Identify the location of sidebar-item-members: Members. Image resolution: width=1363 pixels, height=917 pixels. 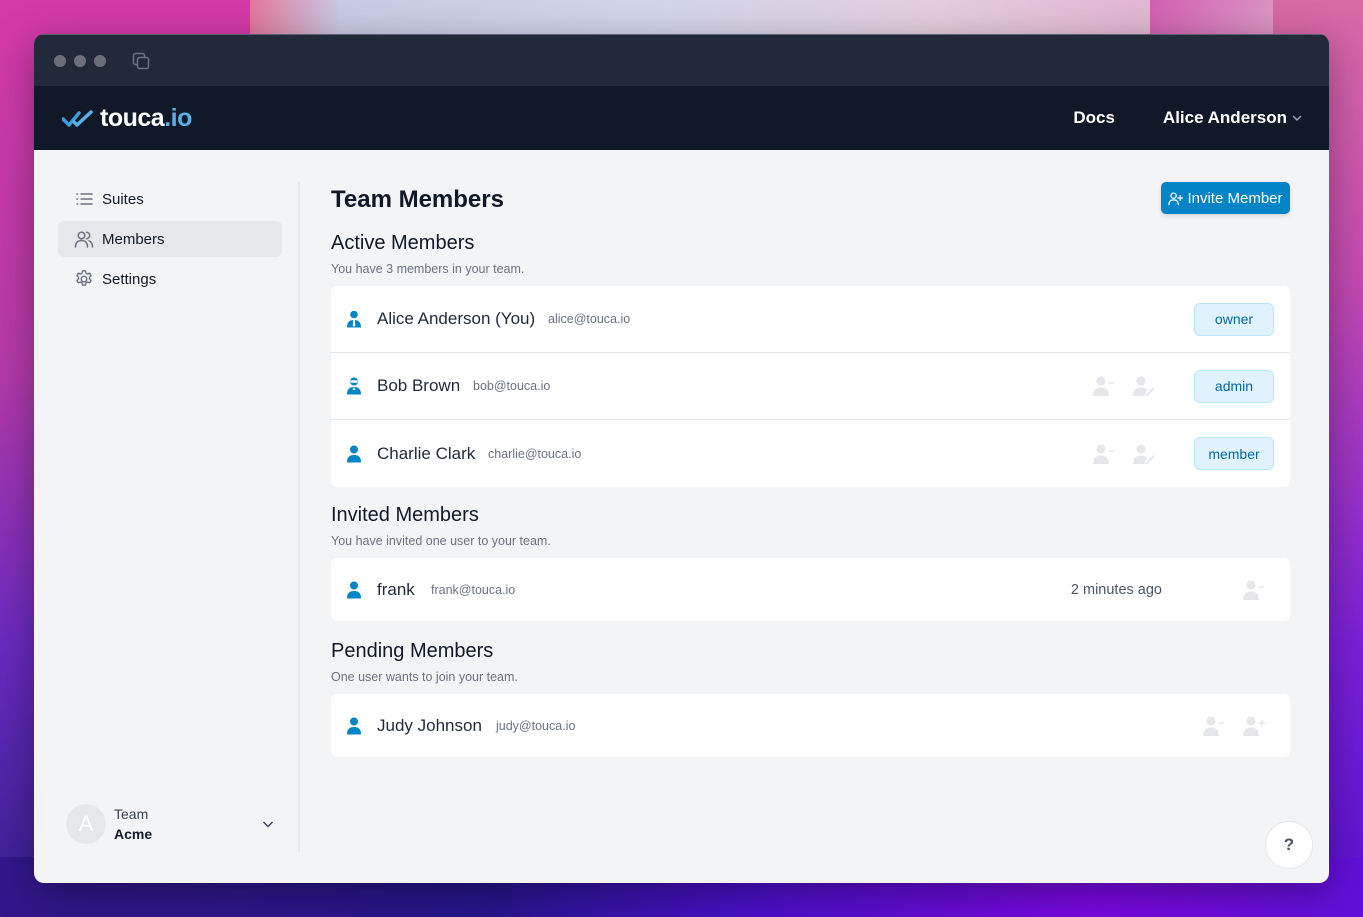
(170, 239).